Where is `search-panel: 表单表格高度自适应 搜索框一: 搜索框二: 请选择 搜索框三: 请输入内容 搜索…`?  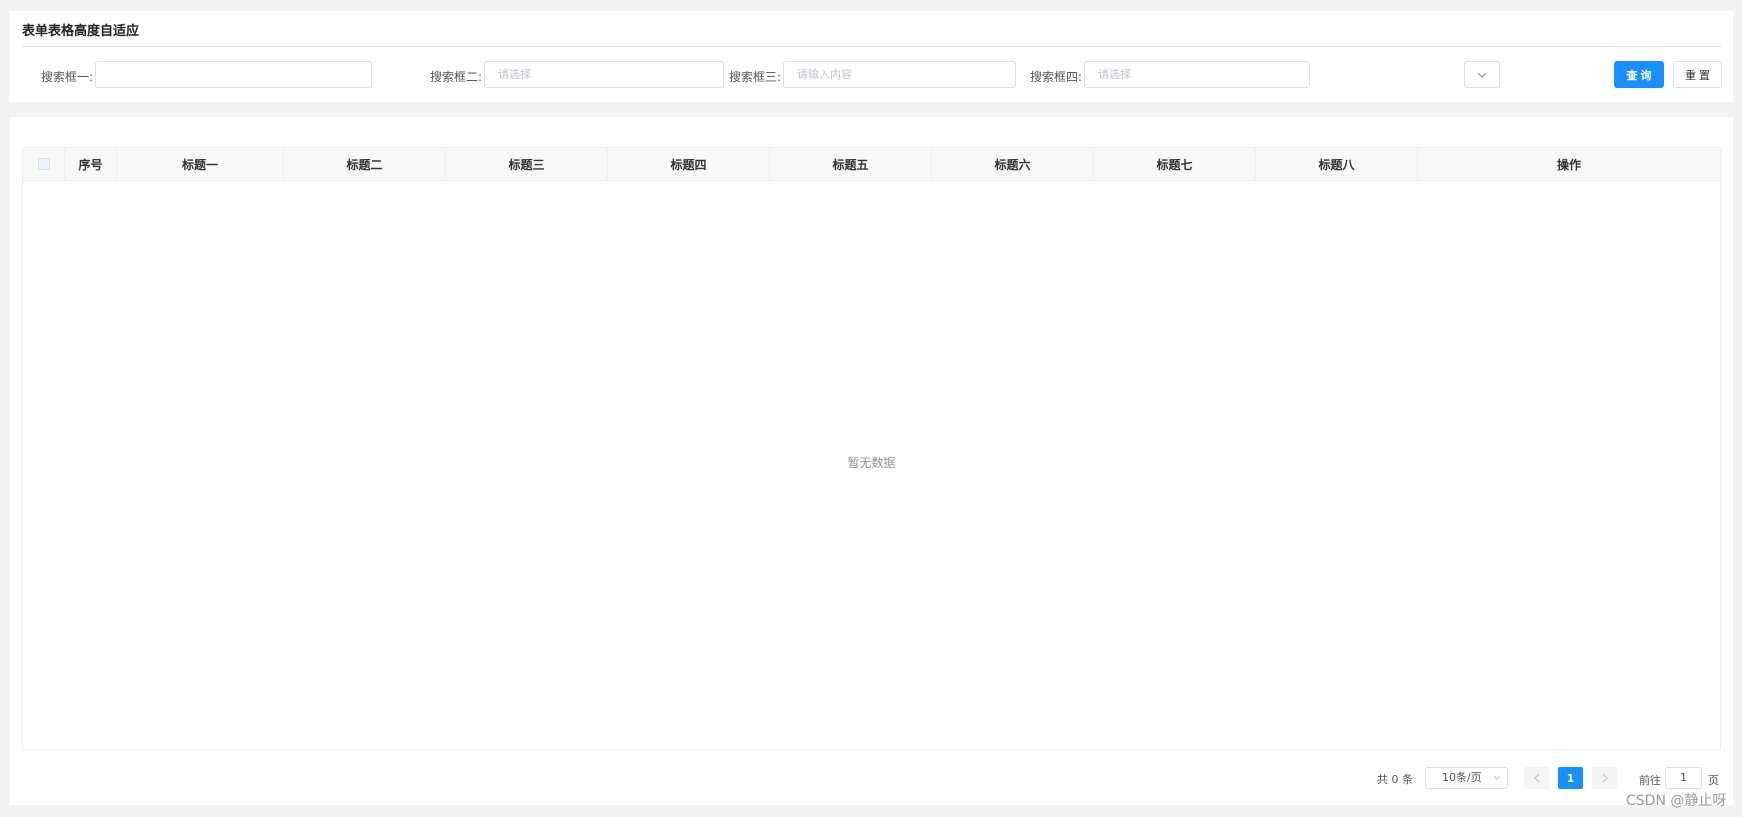 search-panel: 表单表格高度自适应 搜索框一: 搜索框二: 请选择 搜索框三: 请输入内容 搜索… is located at coordinates (871, 56).